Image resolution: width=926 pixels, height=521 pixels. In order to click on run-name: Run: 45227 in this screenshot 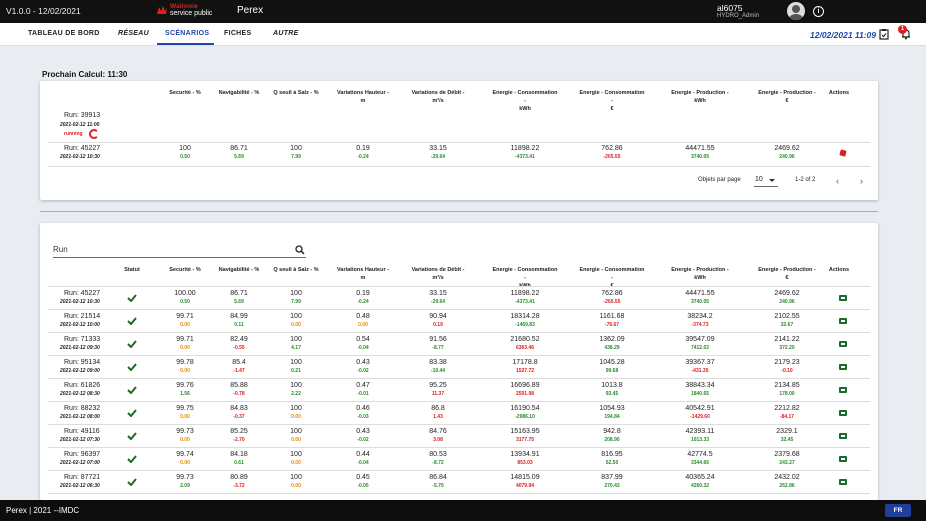, I will do `click(82, 148)`.